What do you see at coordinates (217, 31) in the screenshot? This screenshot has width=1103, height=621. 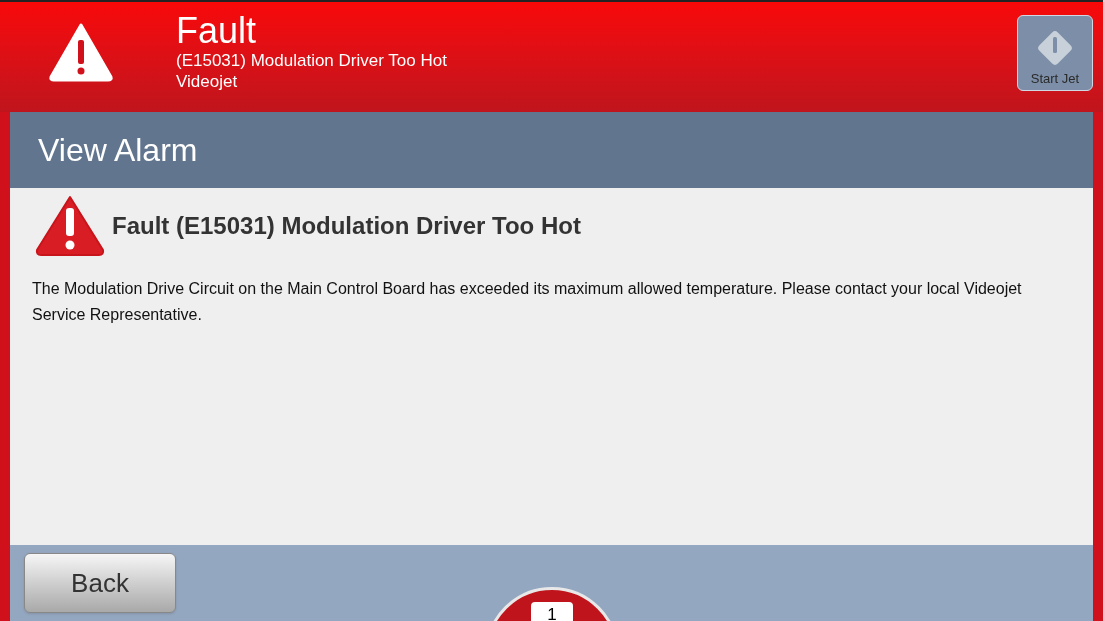 I see `fault-title: Fault` at bounding box center [217, 31].